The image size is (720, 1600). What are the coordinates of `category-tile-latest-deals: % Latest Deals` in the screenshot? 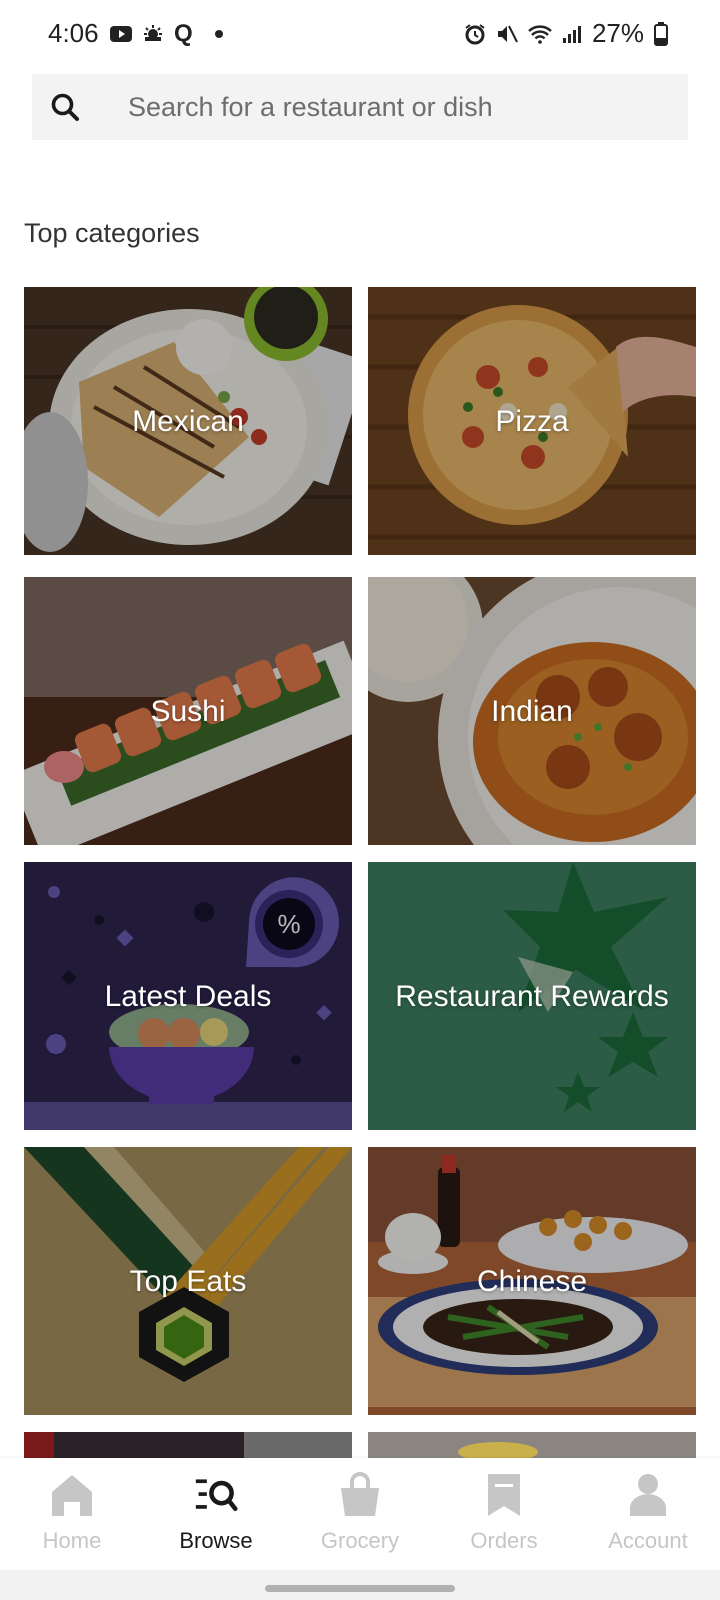 It's located at (188, 996).